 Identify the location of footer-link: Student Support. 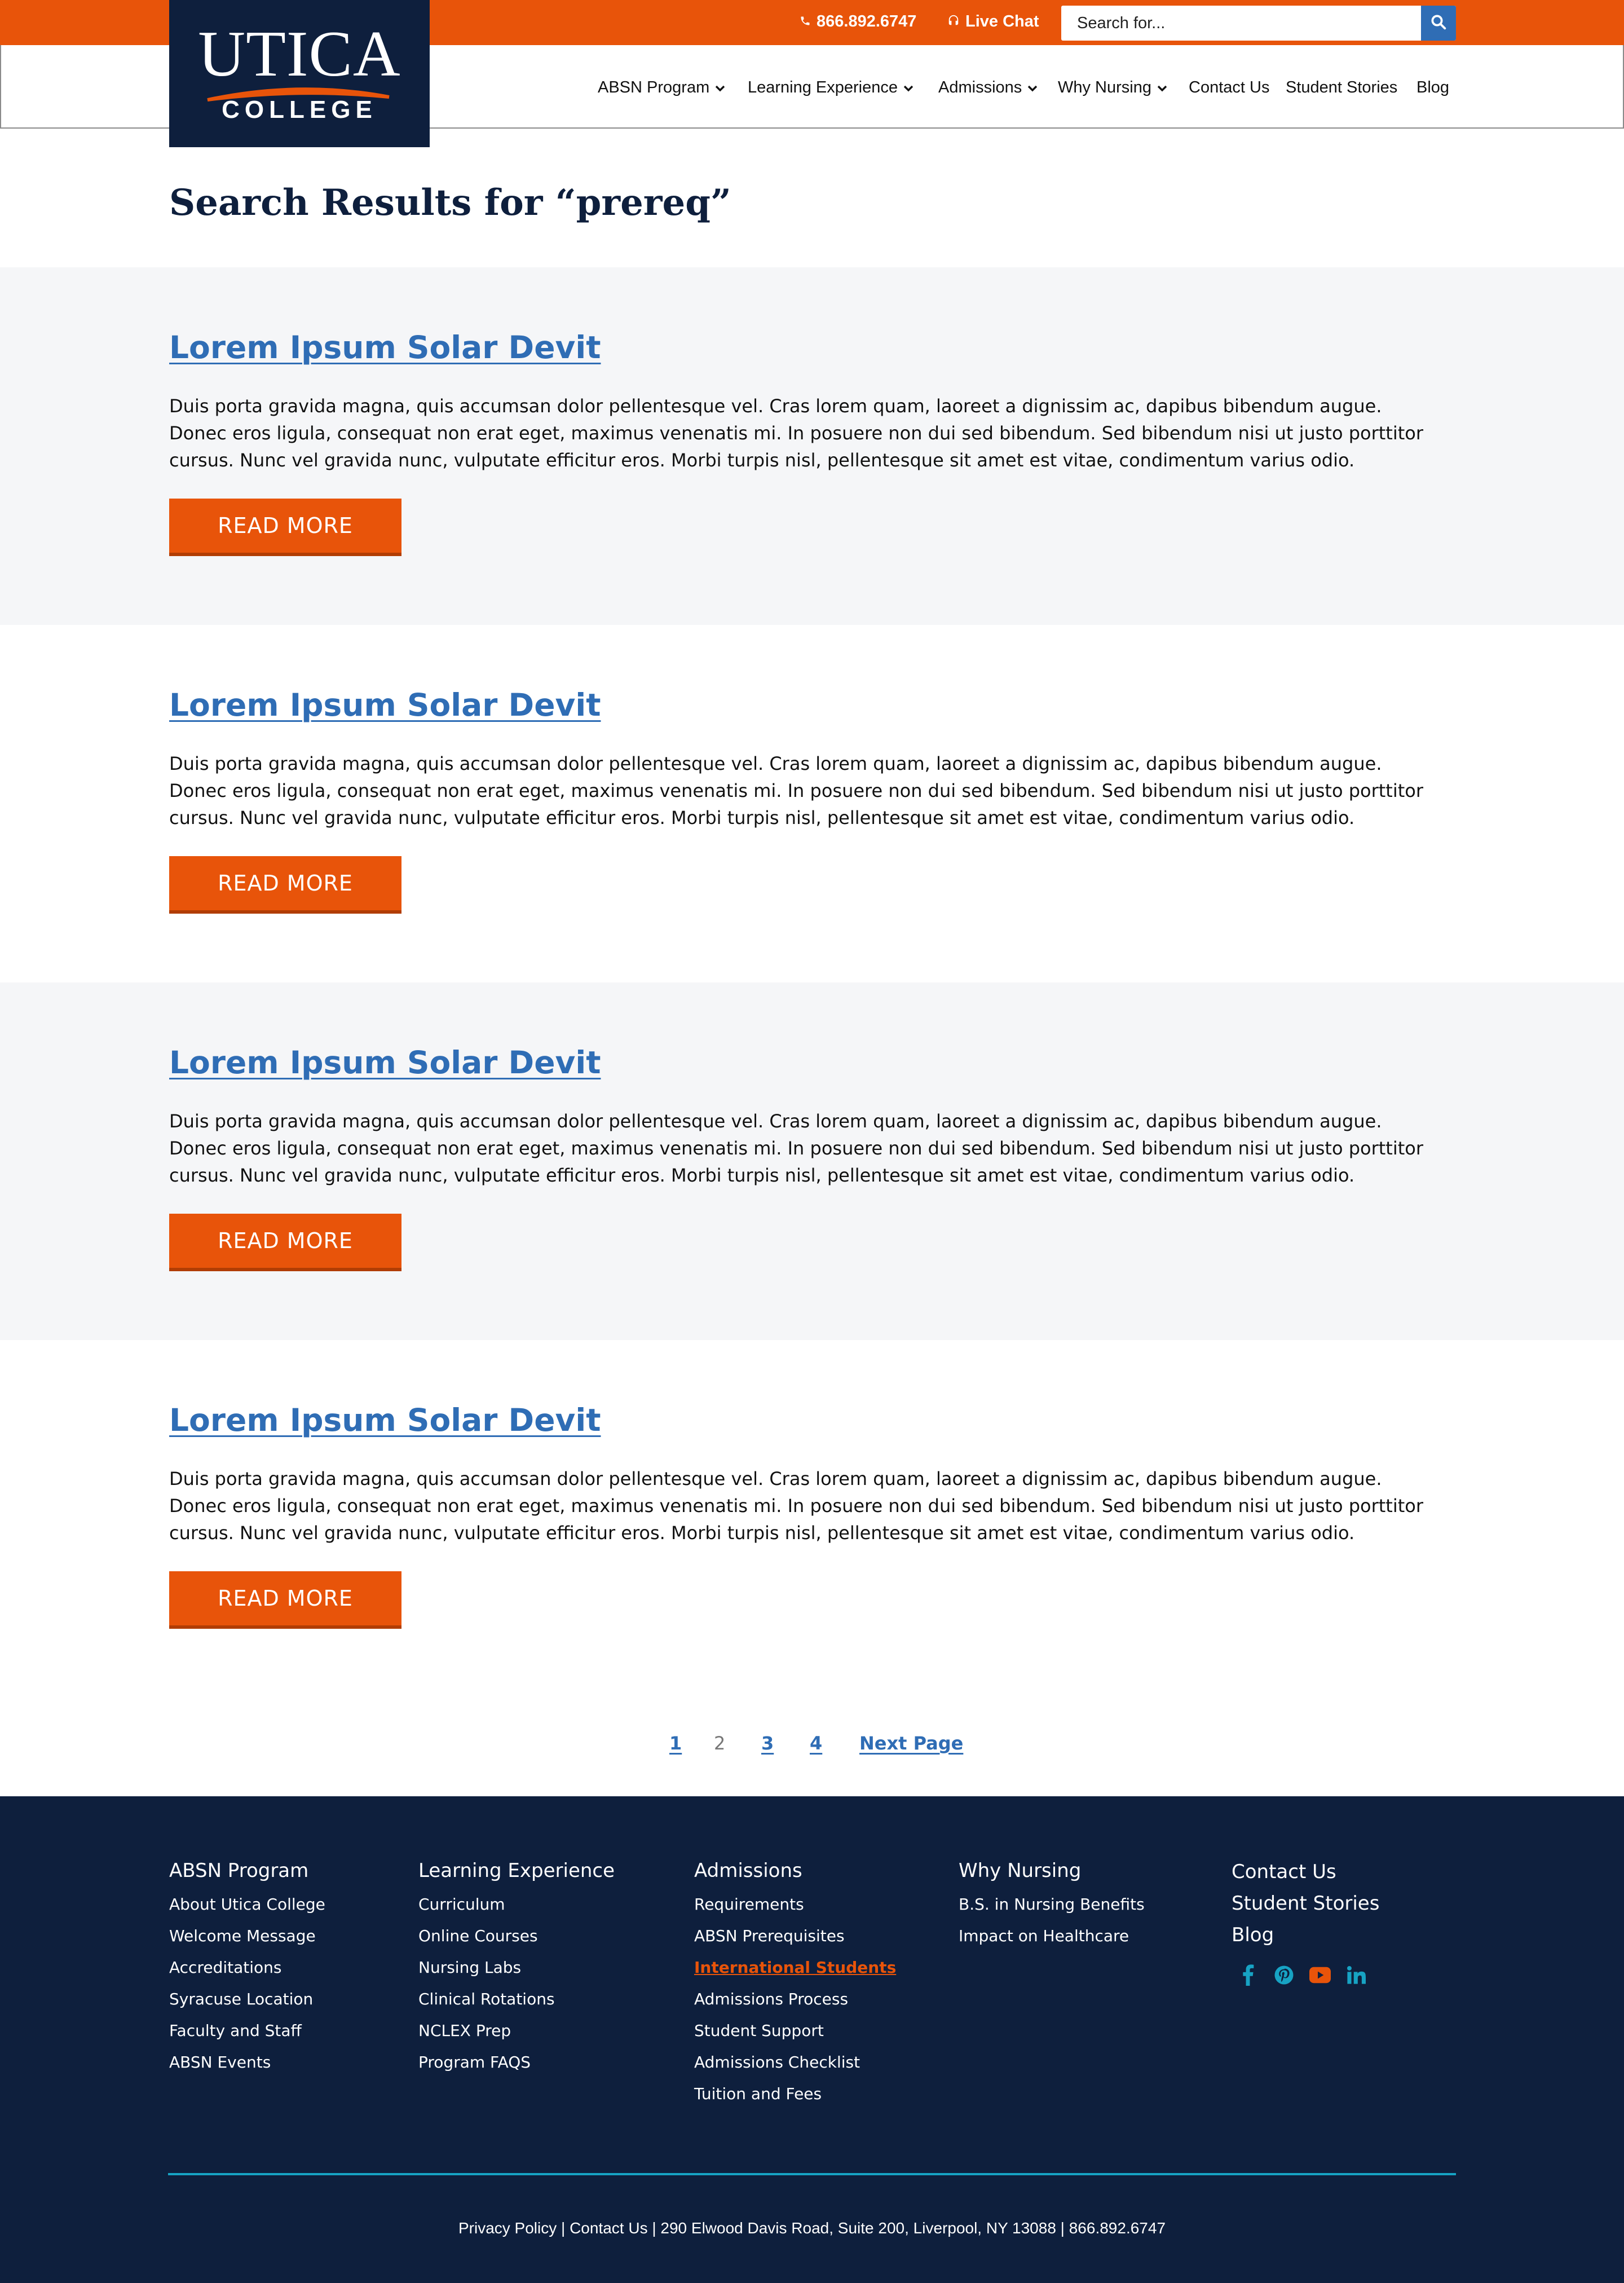
(795, 2037).